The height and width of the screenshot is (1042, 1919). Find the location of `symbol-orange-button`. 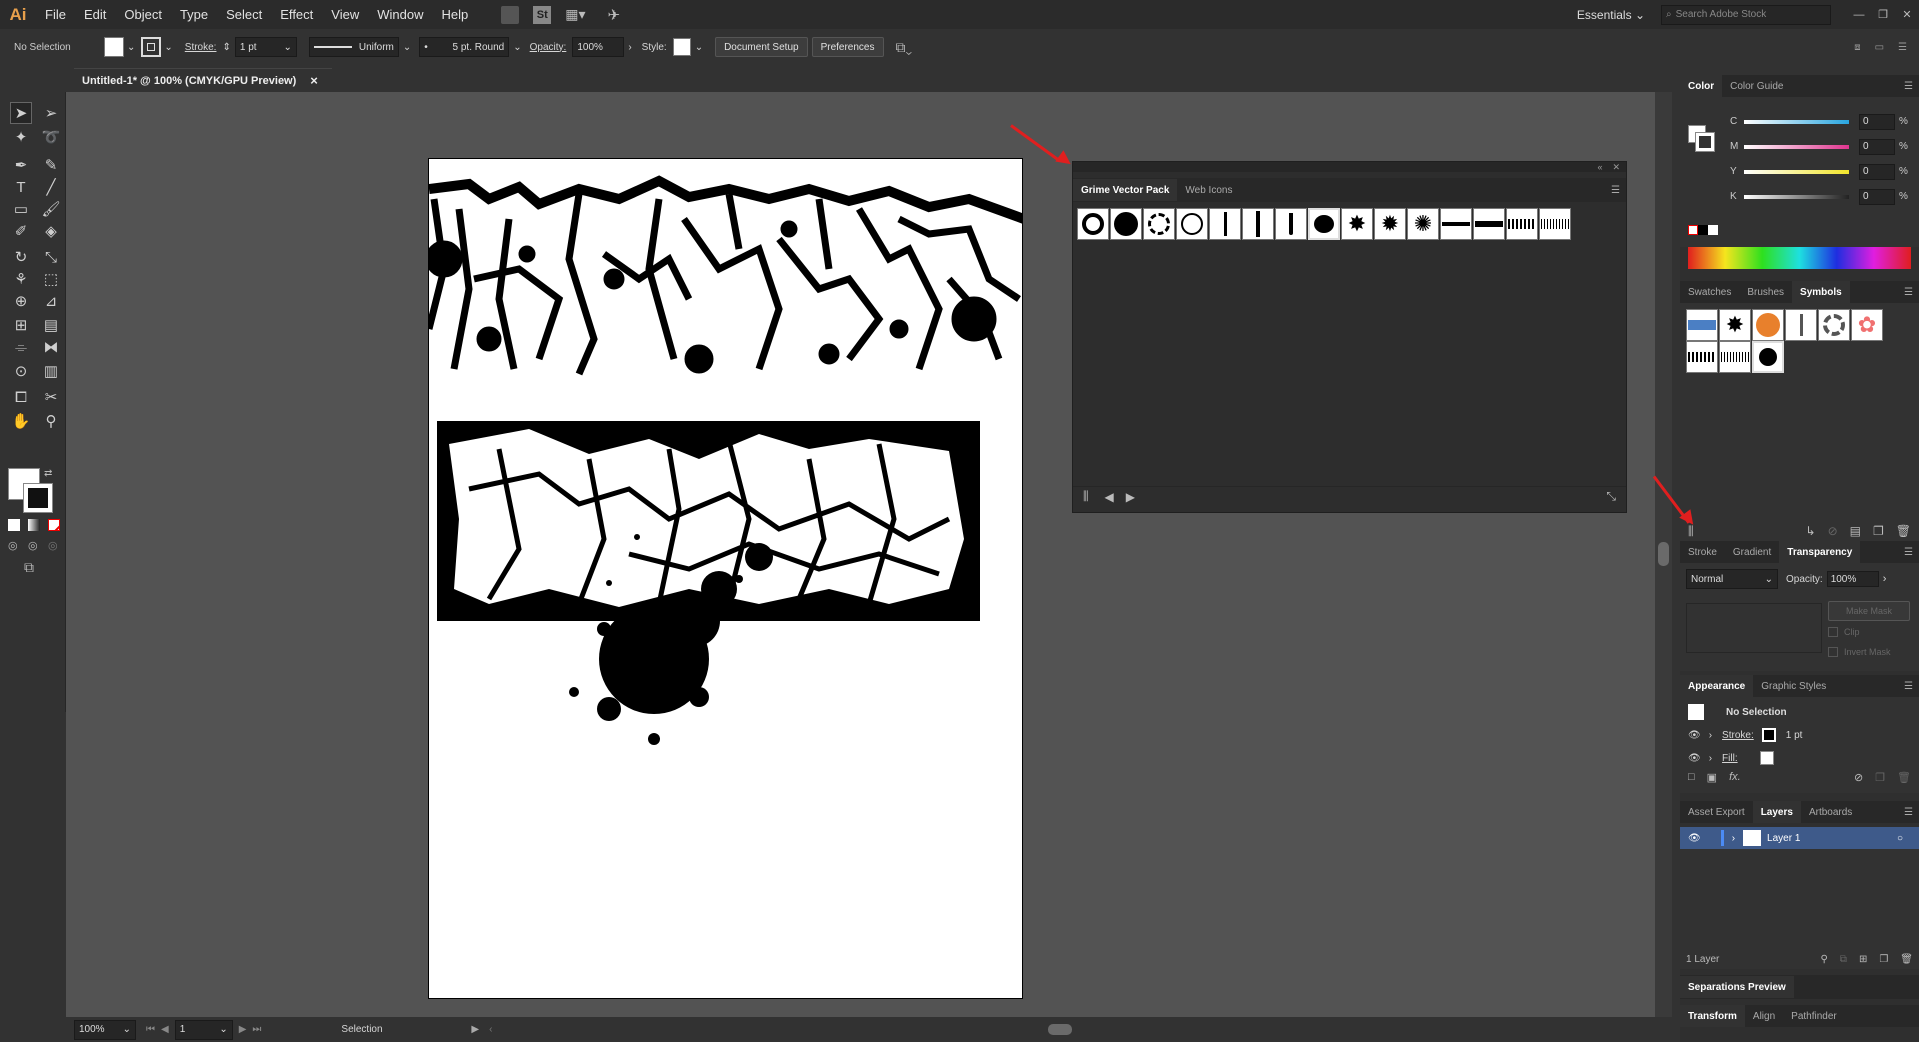

symbol-orange-button is located at coordinates (1768, 325).